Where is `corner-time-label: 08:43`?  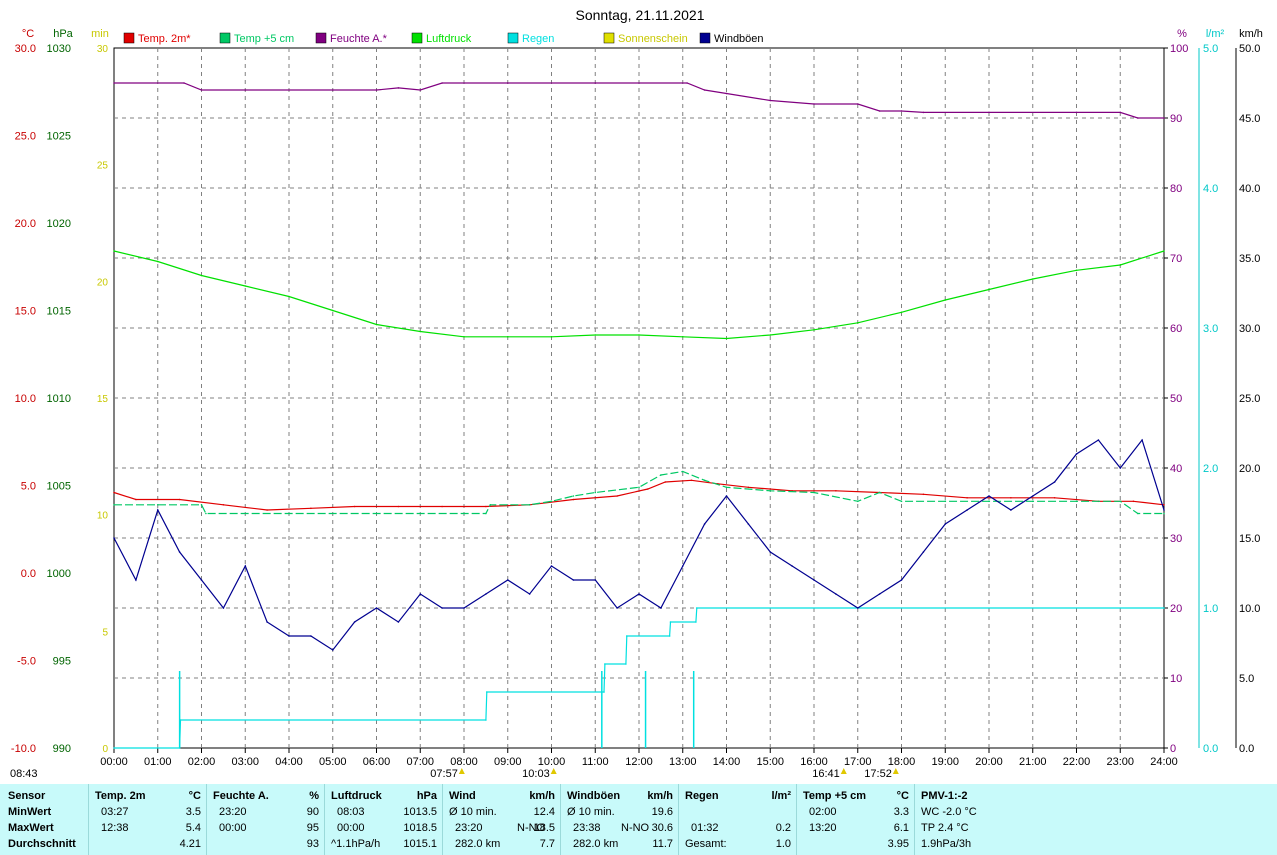 corner-time-label: 08:43 is located at coordinates (24, 774).